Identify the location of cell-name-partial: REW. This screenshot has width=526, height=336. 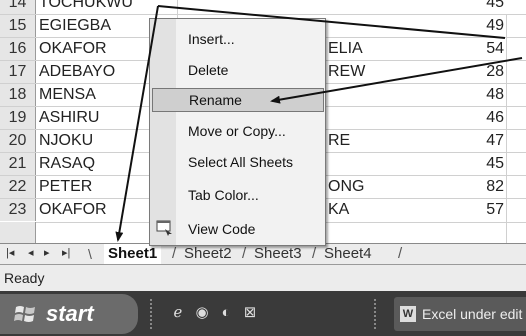
(374, 72).